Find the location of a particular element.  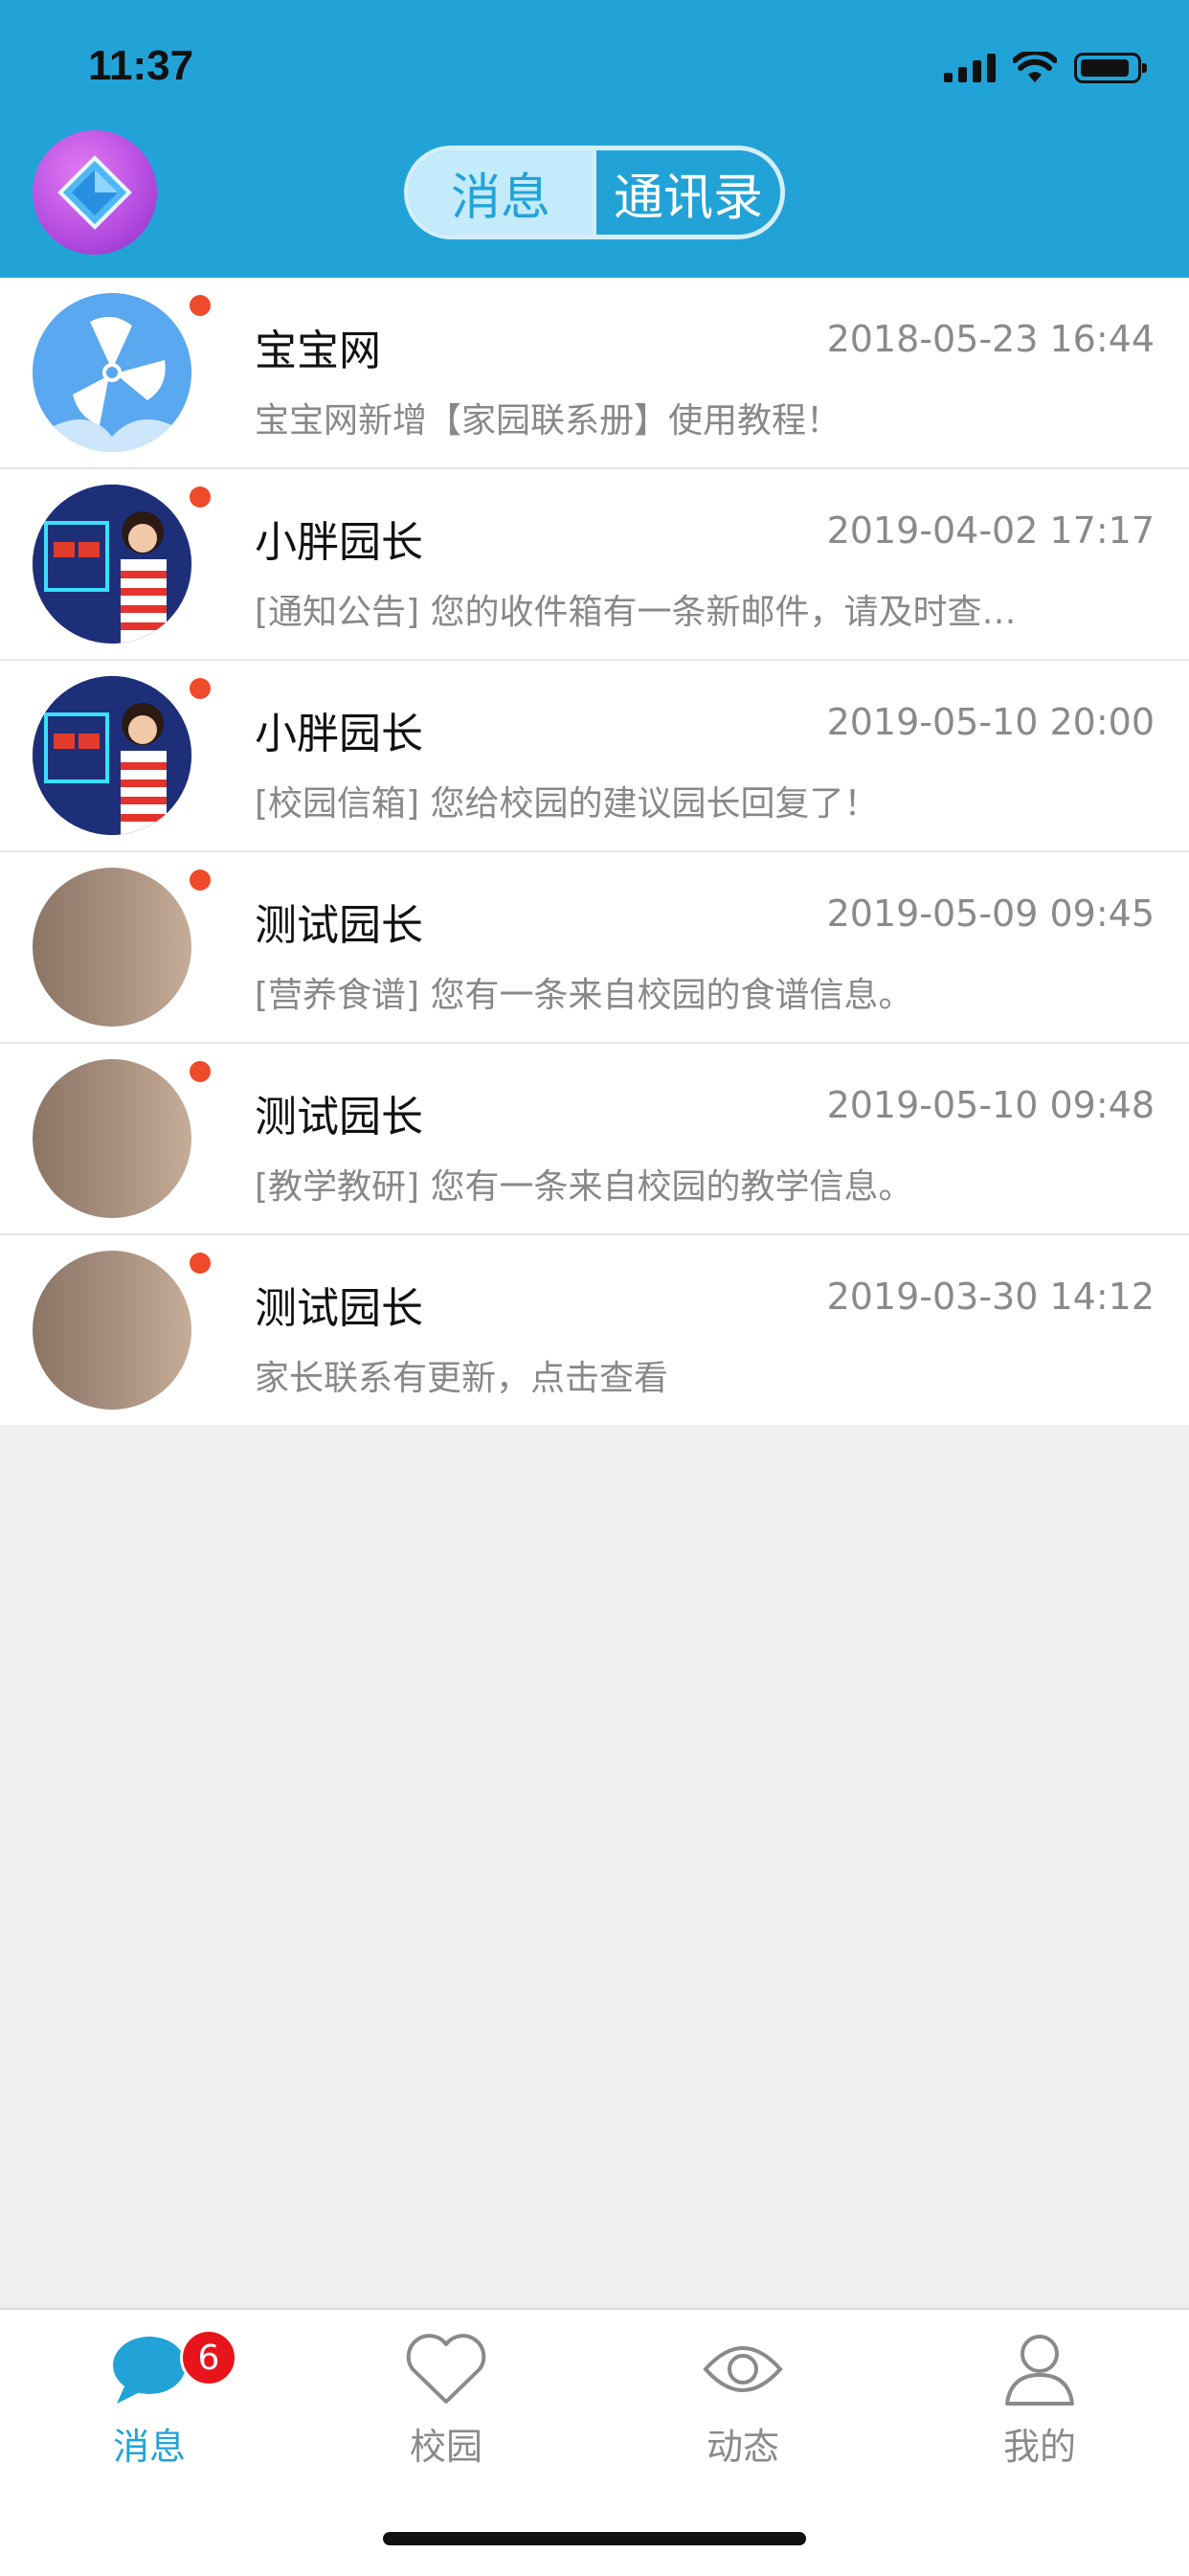

sender-name: 宝宝网 is located at coordinates (318, 351).